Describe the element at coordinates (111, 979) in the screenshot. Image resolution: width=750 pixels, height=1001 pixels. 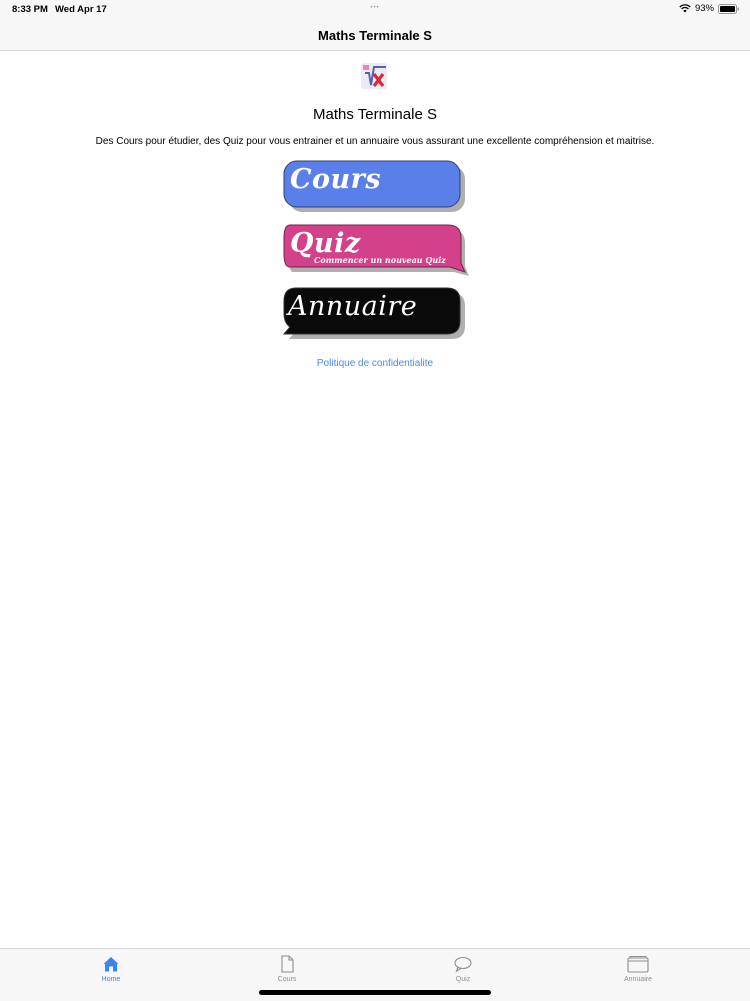
I see `tab-home-label: Home` at that location.